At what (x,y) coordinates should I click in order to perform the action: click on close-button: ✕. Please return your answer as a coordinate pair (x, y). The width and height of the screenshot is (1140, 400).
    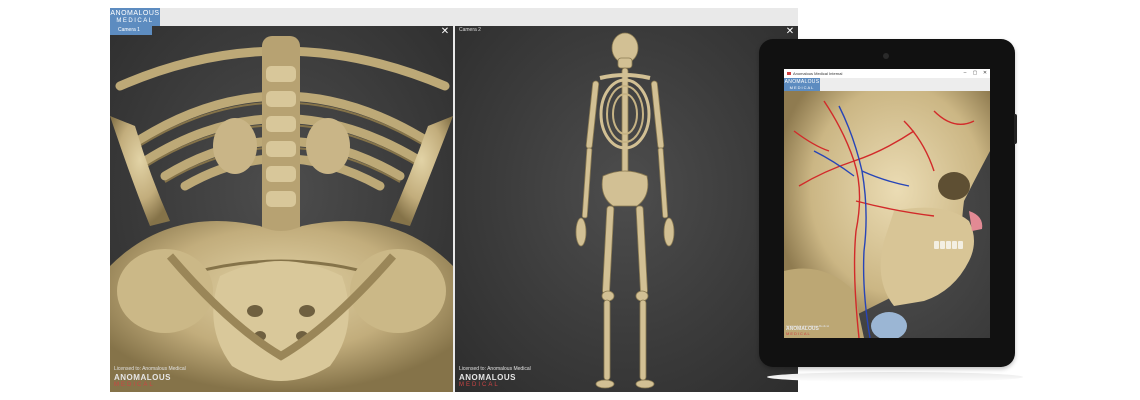
    Looking at the image, I should click on (985, 73).